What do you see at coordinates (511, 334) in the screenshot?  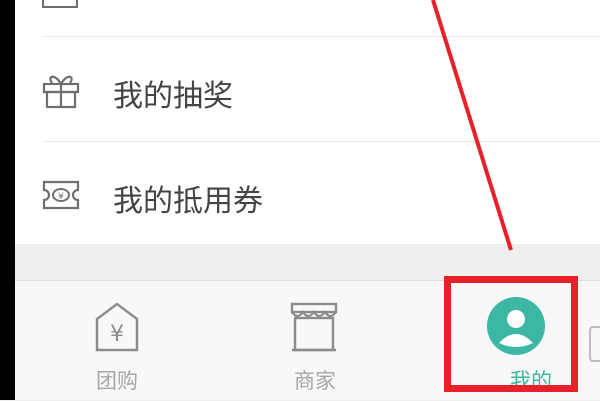 I see `annotation-highlight-box` at bounding box center [511, 334].